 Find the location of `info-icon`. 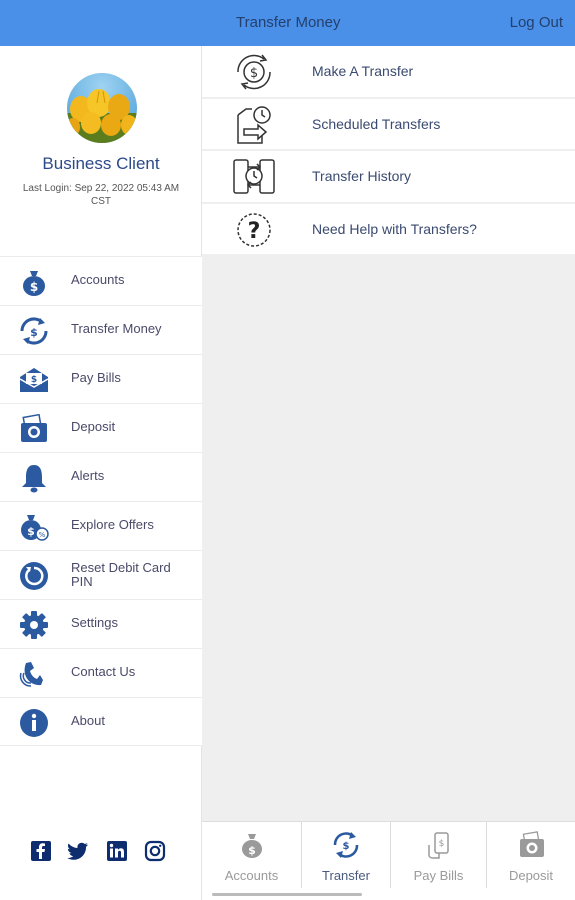

info-icon is located at coordinates (34, 723).